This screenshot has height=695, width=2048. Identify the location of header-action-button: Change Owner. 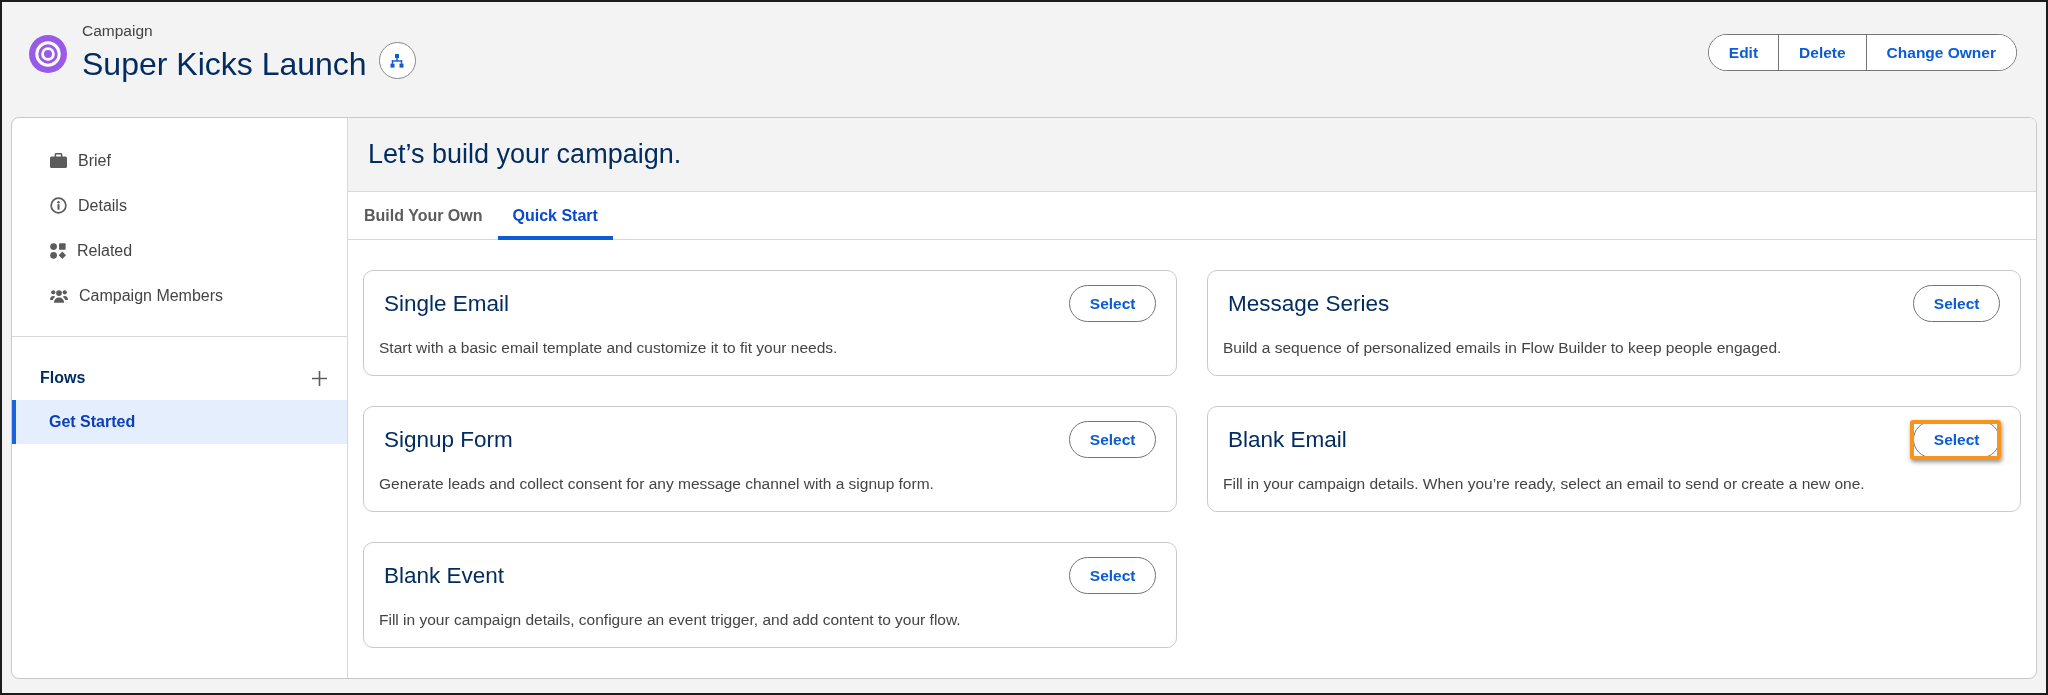
(1940, 52).